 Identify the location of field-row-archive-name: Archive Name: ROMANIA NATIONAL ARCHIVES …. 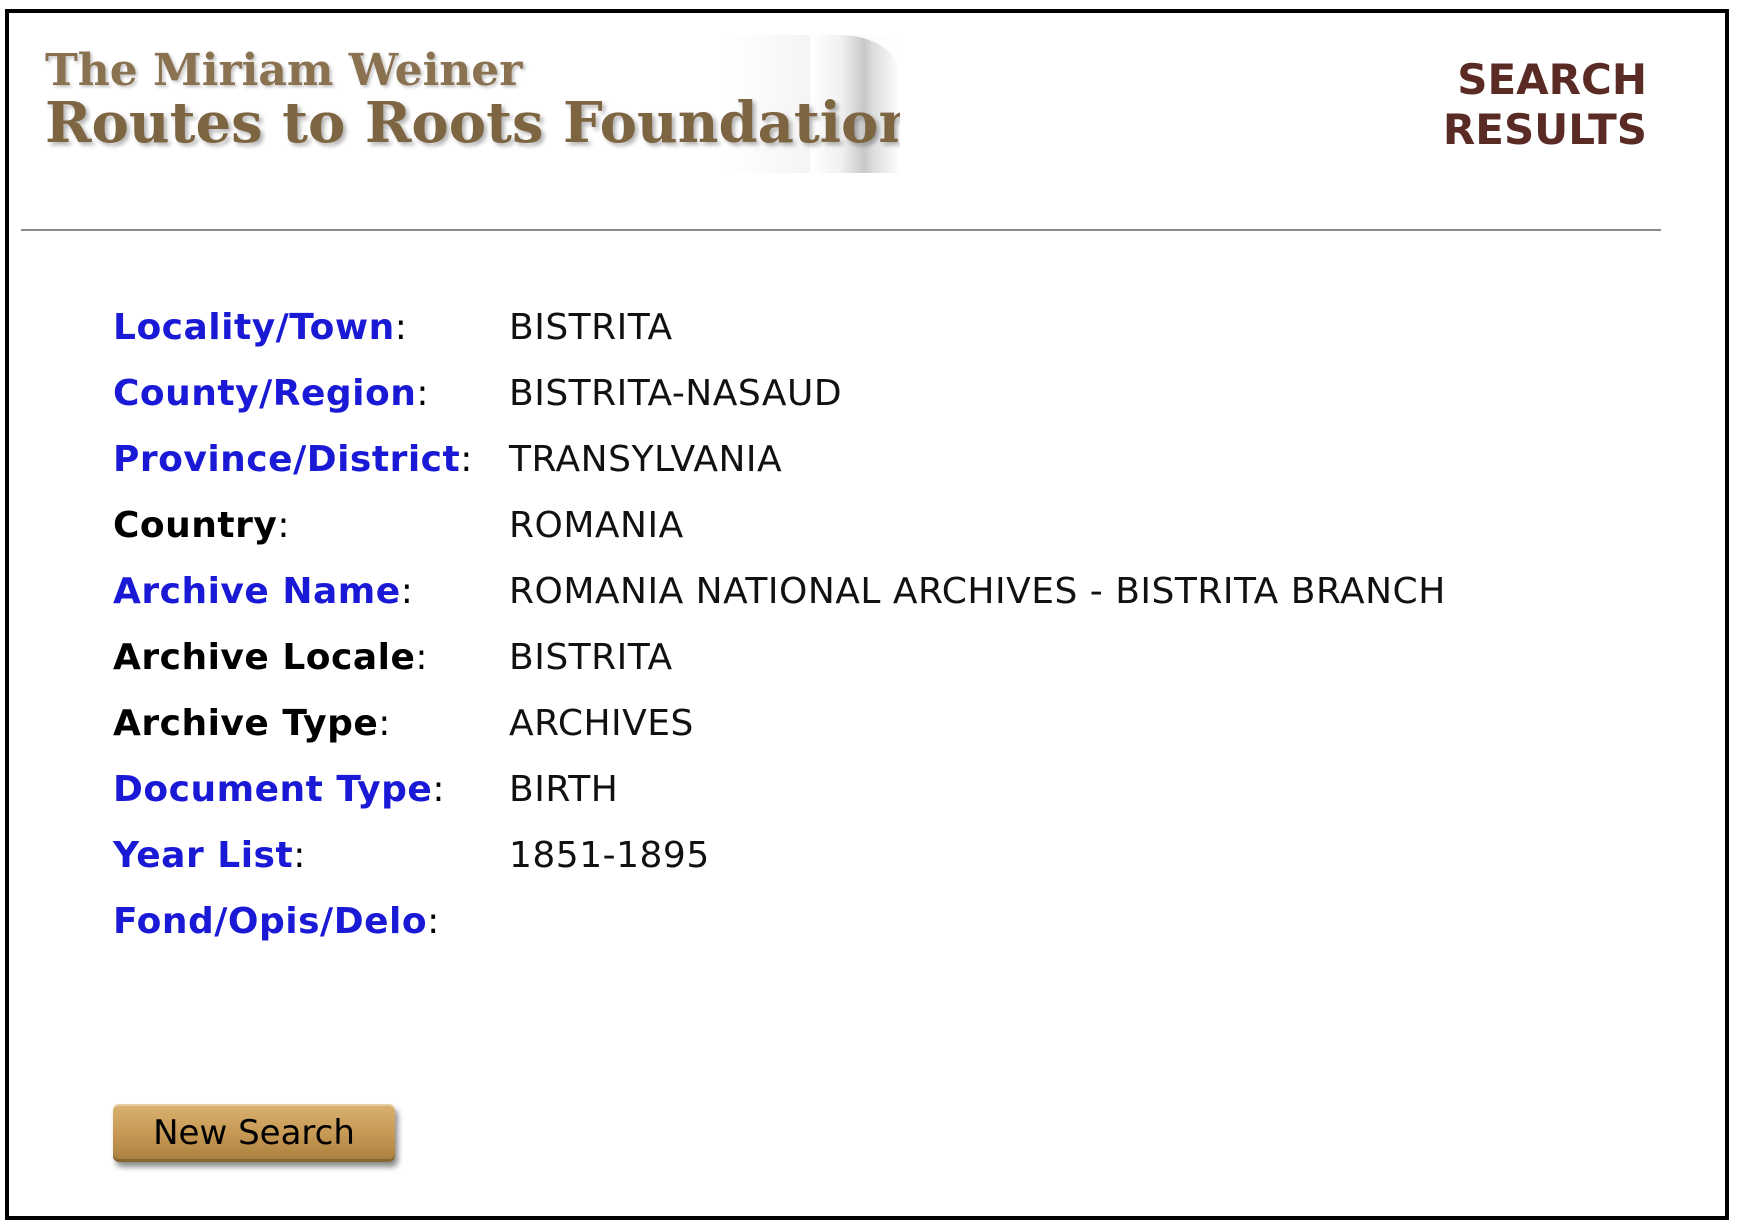
(779, 591).